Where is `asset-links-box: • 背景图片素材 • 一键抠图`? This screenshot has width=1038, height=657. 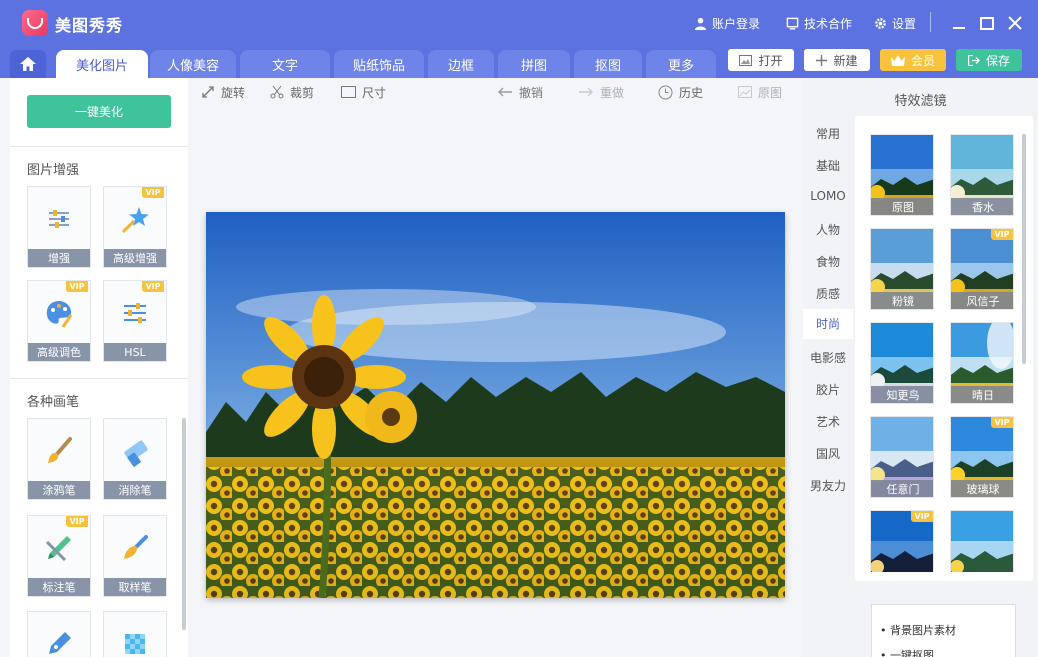
asset-links-box: • 背景图片素材 • 一键抠图 is located at coordinates (943, 630).